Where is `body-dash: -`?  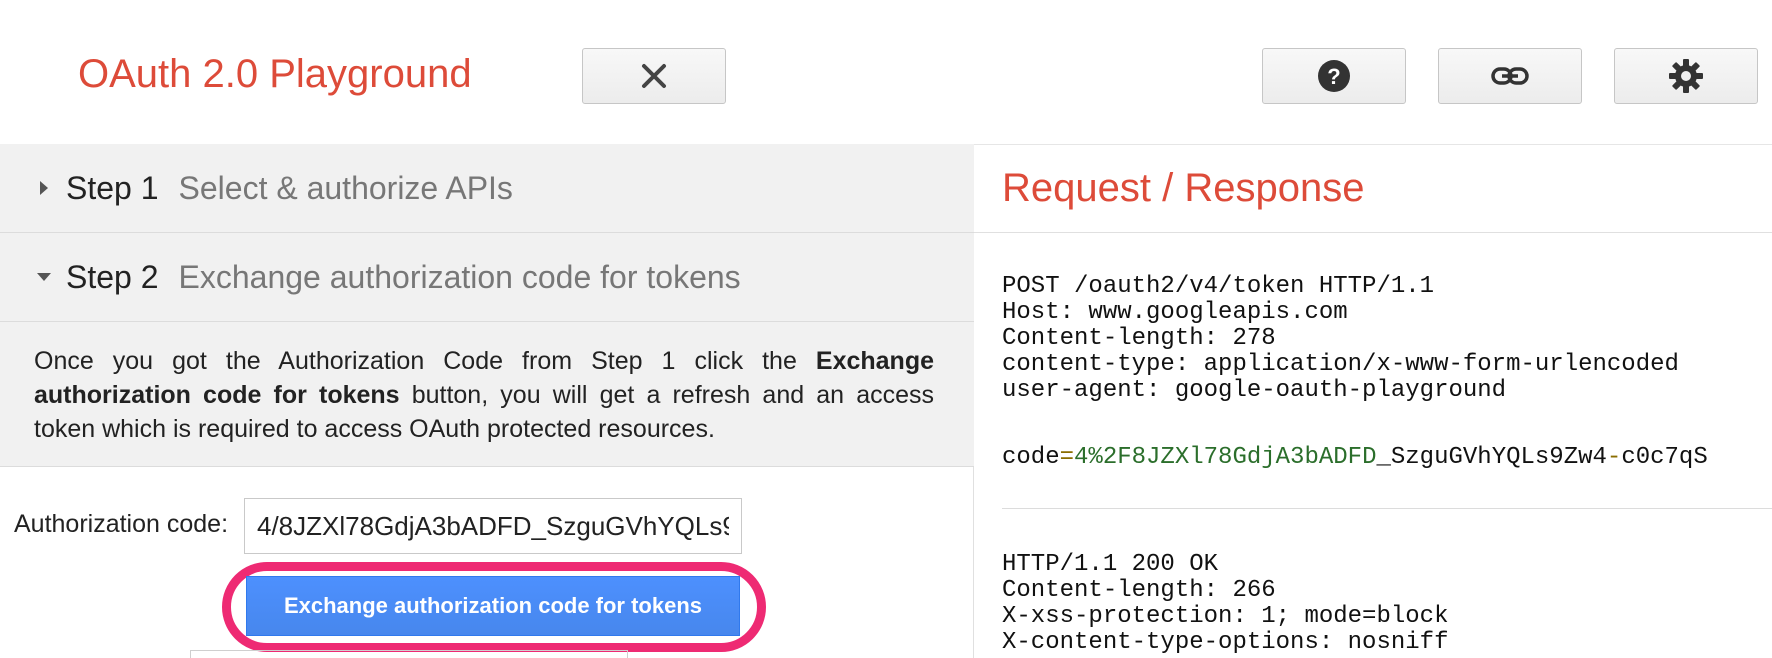
body-dash: - is located at coordinates (1614, 457).